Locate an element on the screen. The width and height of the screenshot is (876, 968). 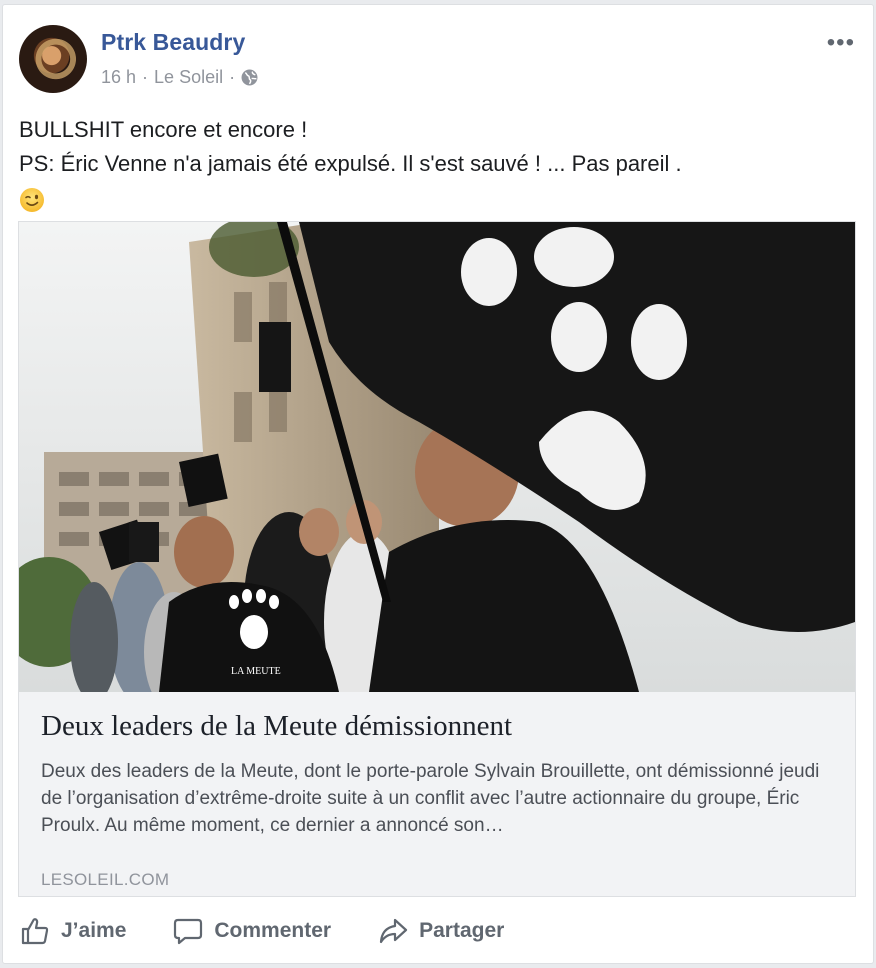
comment-label: Commenter is located at coordinates (273, 930).